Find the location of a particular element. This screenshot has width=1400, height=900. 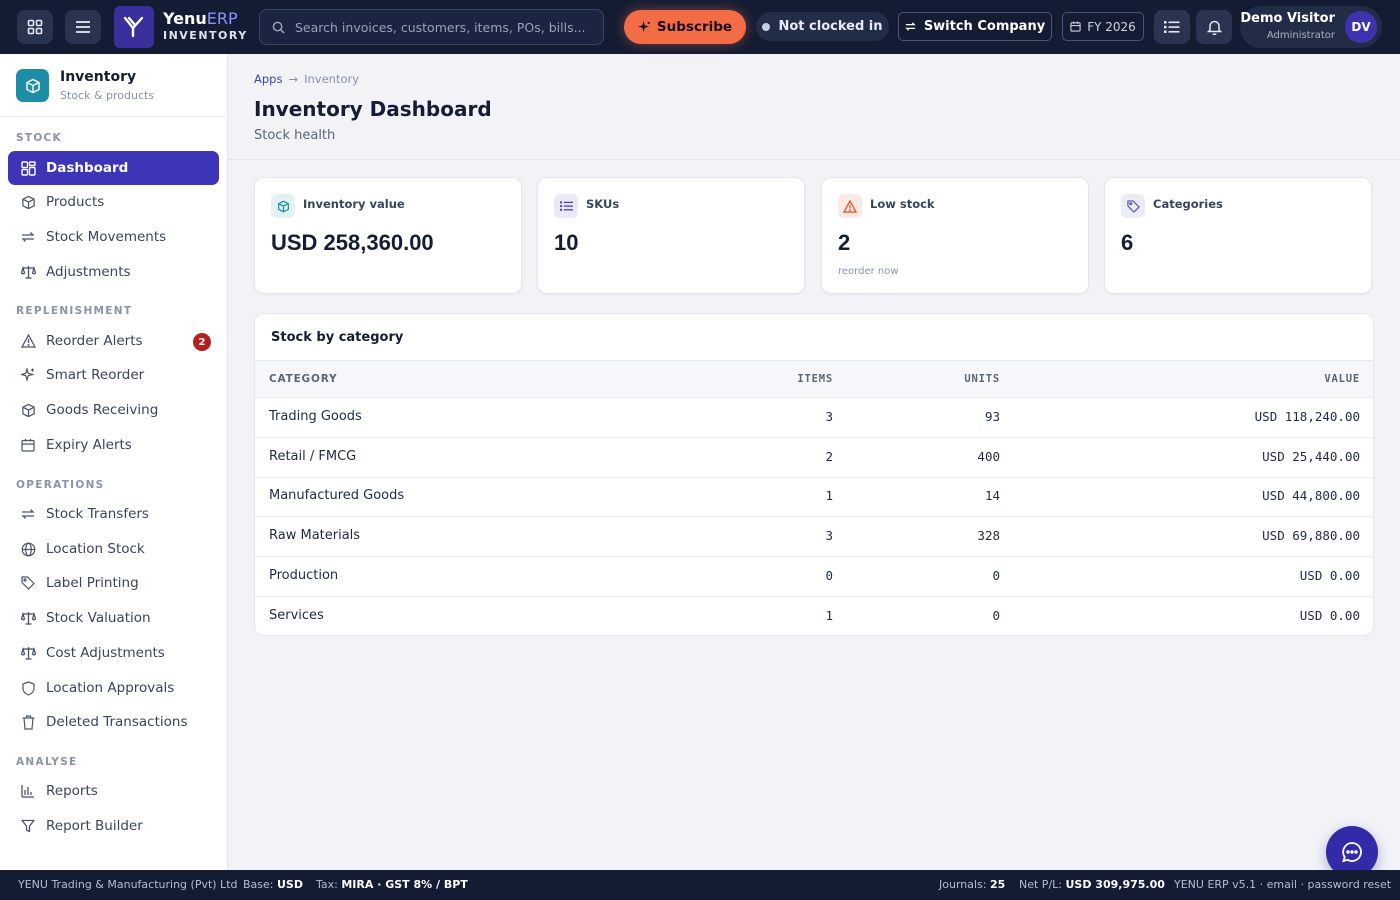

section-operations: OPERATIONS is located at coordinates (60, 485).